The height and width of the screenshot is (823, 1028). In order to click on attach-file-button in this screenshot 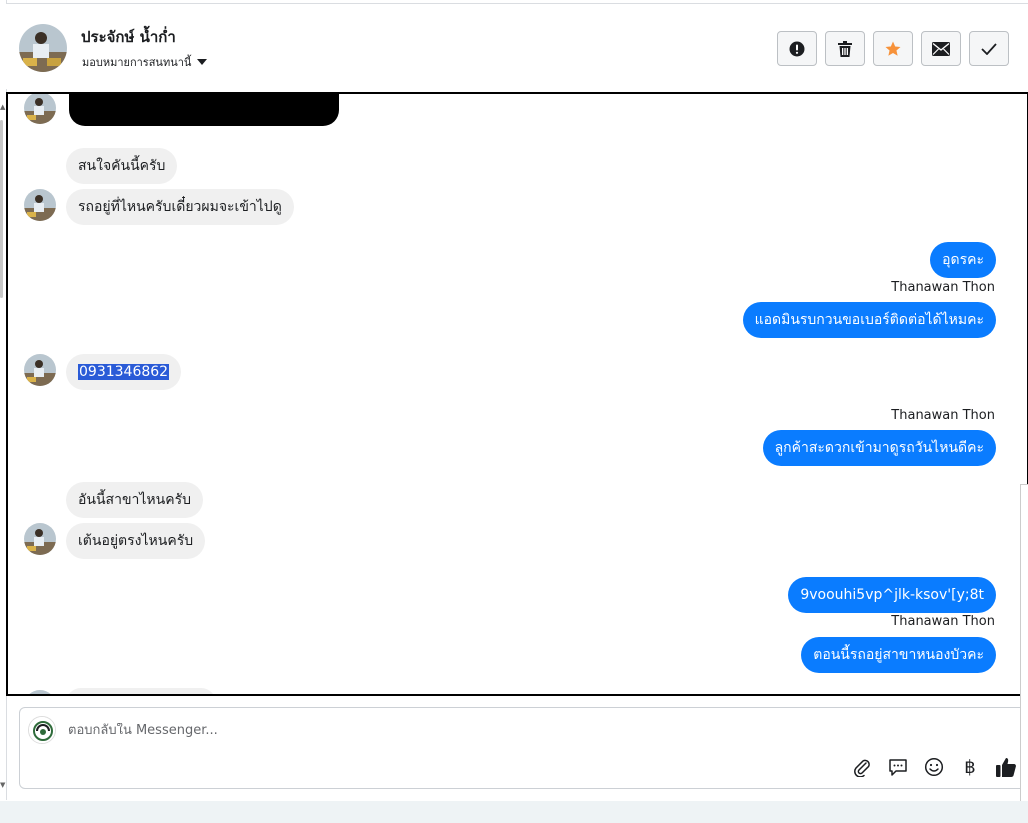, I will do `click(862, 767)`.